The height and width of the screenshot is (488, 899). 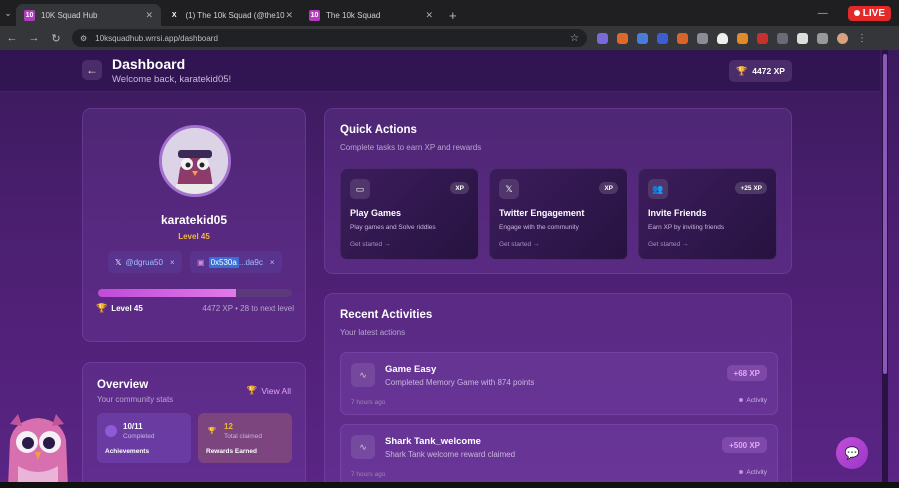 What do you see at coordinates (411, 369) in the screenshot?
I see `activity-title: Game Easy` at bounding box center [411, 369].